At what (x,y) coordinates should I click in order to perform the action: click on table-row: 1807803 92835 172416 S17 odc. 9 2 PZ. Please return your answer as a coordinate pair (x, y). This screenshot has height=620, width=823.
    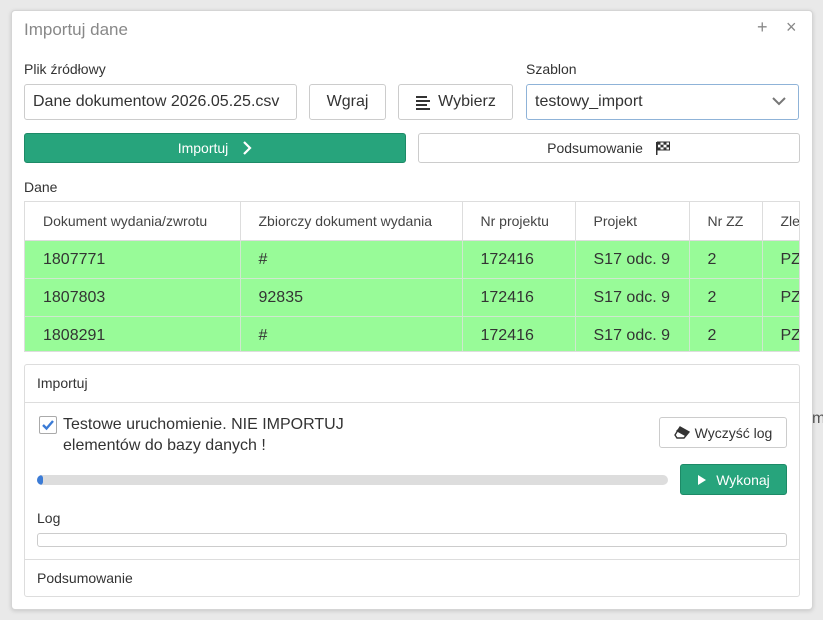
    Looking at the image, I should click on (412, 297).